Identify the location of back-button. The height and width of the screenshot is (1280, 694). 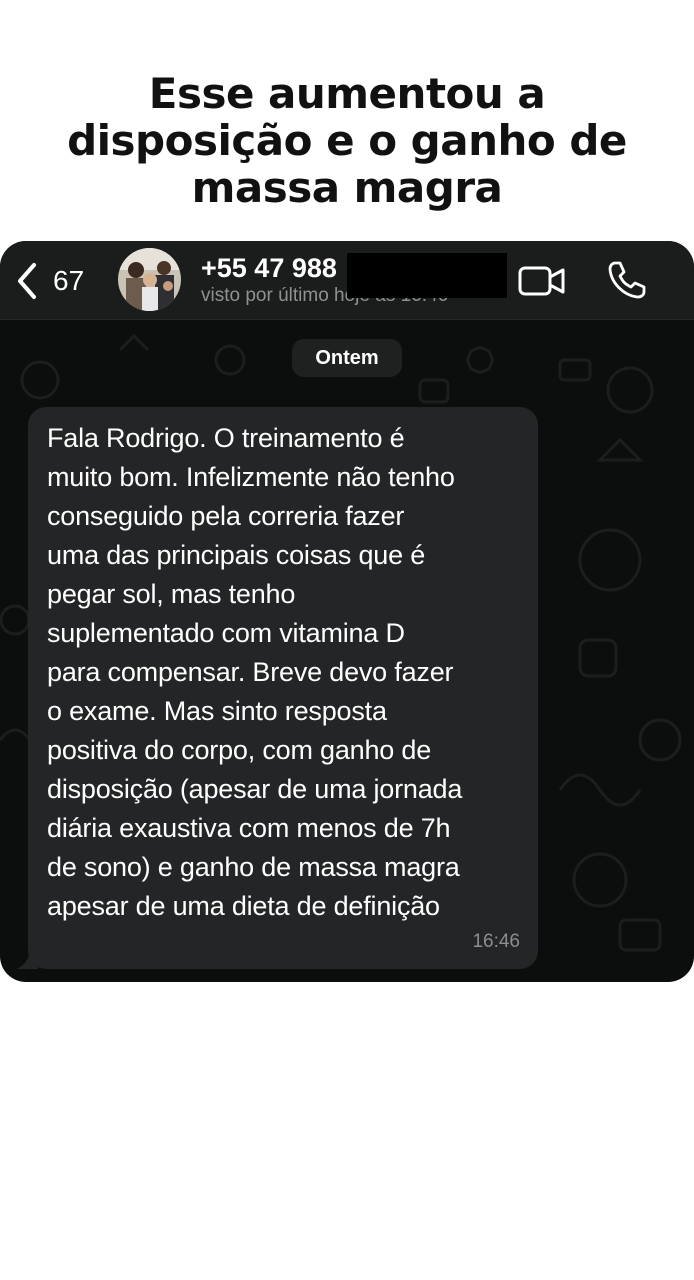
(28, 281).